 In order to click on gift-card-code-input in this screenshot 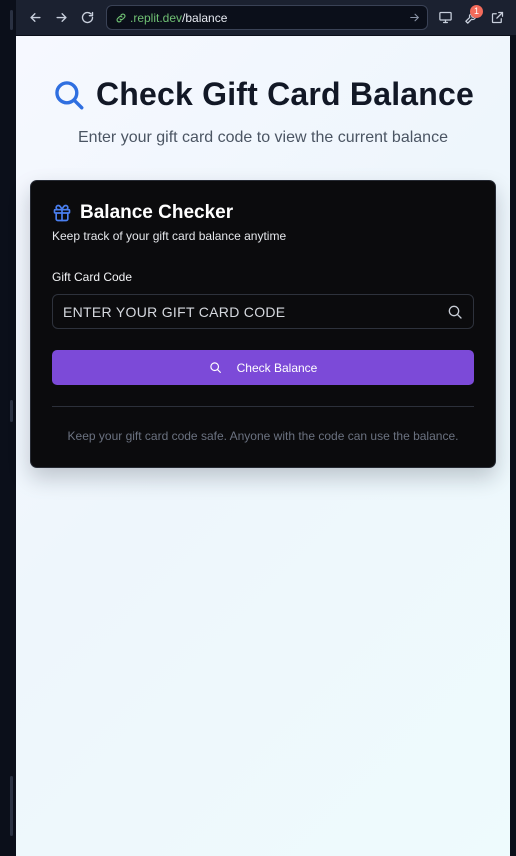, I will do `click(243, 311)`.